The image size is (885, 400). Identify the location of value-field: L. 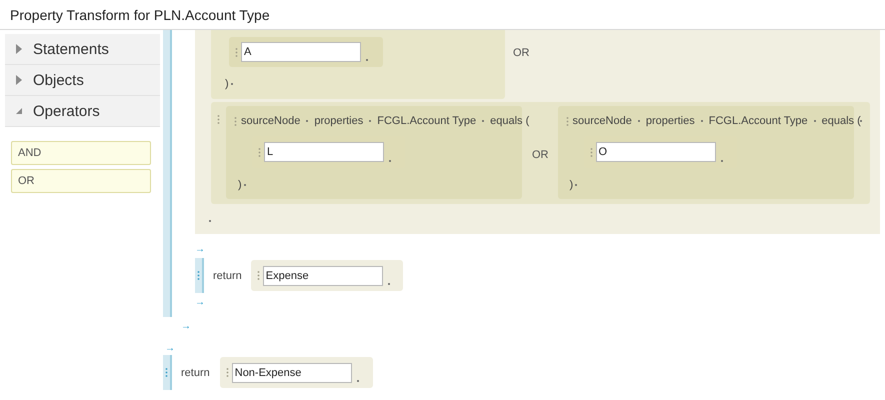
(324, 152).